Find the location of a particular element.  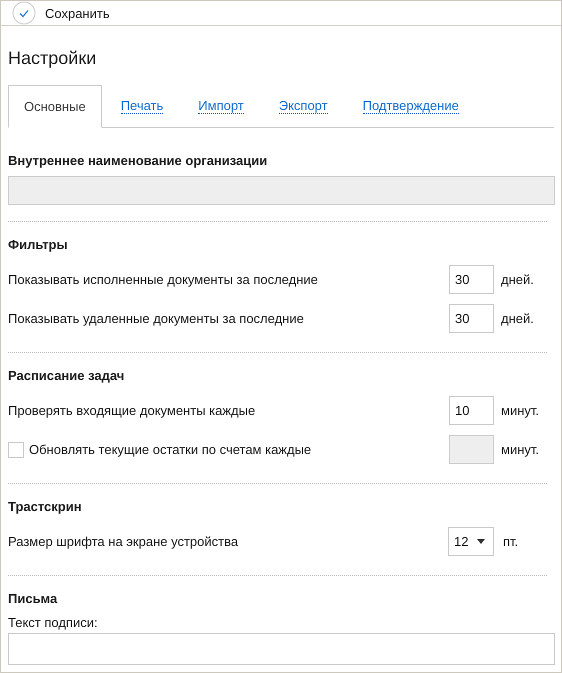

tab: Подтверждение is located at coordinates (411, 106).